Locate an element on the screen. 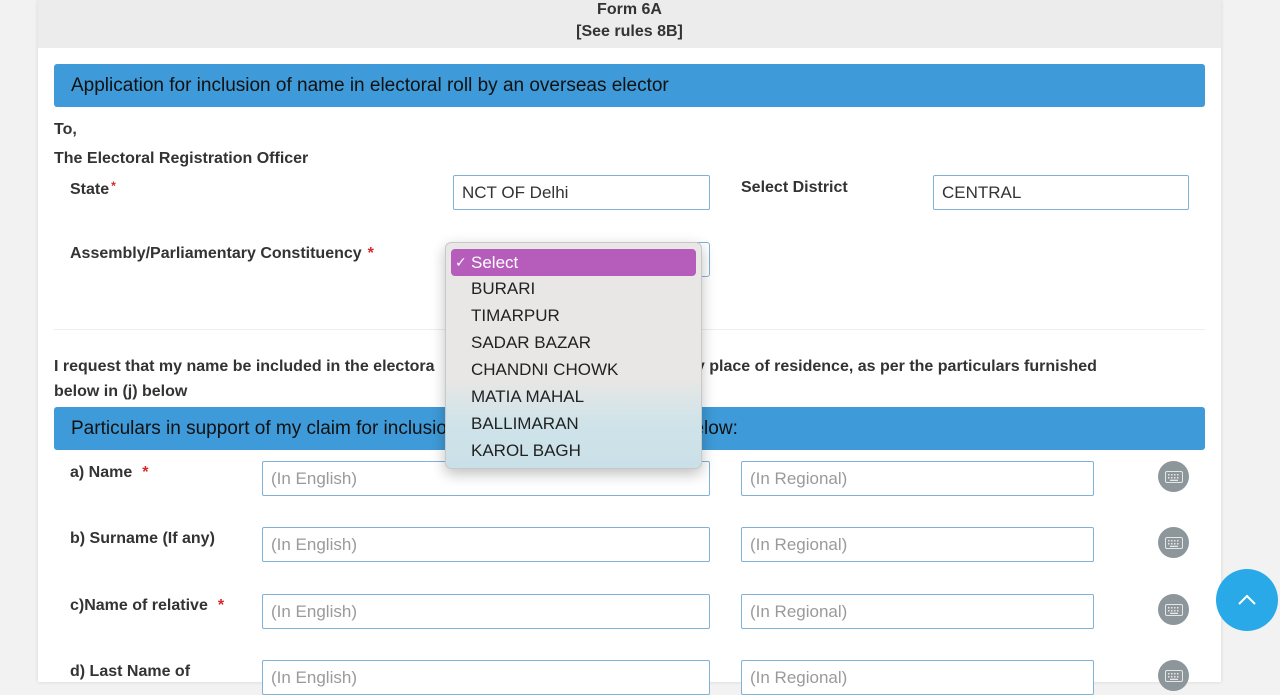 The height and width of the screenshot is (695, 1280). name-label: a) Name * is located at coordinates (109, 473).